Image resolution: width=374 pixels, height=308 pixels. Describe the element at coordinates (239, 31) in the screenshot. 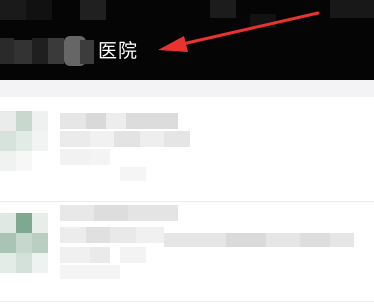

I see `arrow-icon` at that location.